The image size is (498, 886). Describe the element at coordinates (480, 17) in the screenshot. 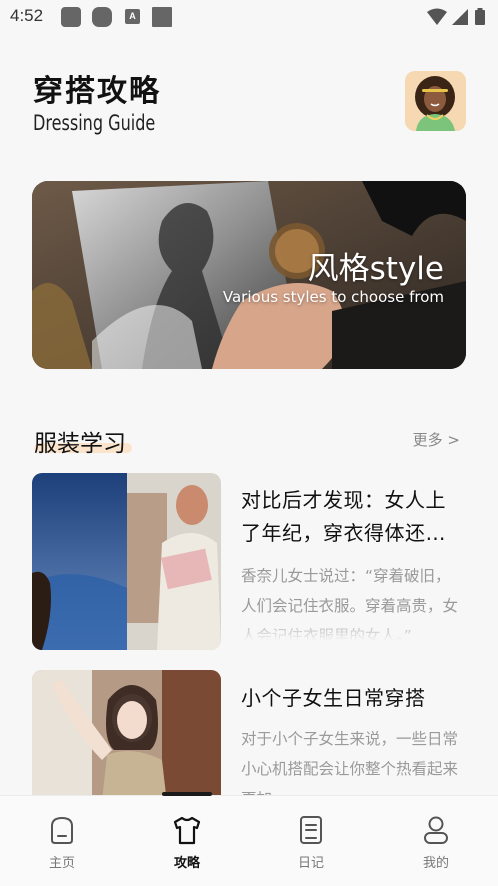

I see `battery-icon` at that location.